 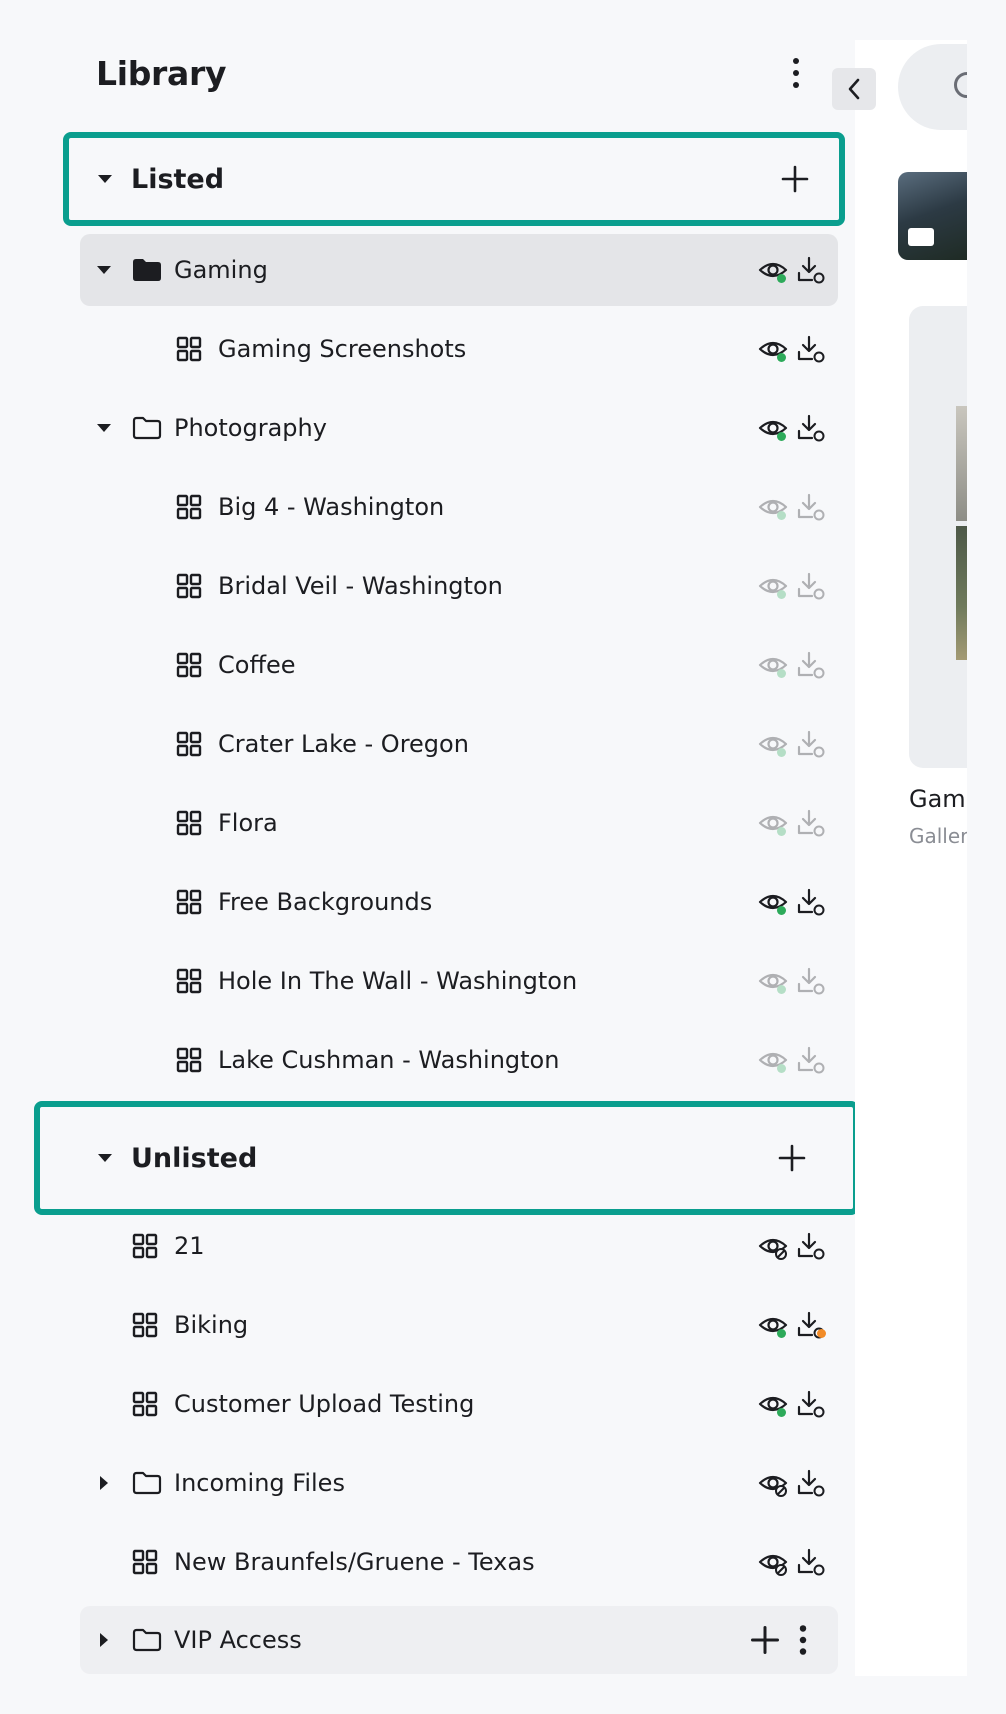 What do you see at coordinates (459, 823) in the screenshot?
I see `listed-row: Flora` at bounding box center [459, 823].